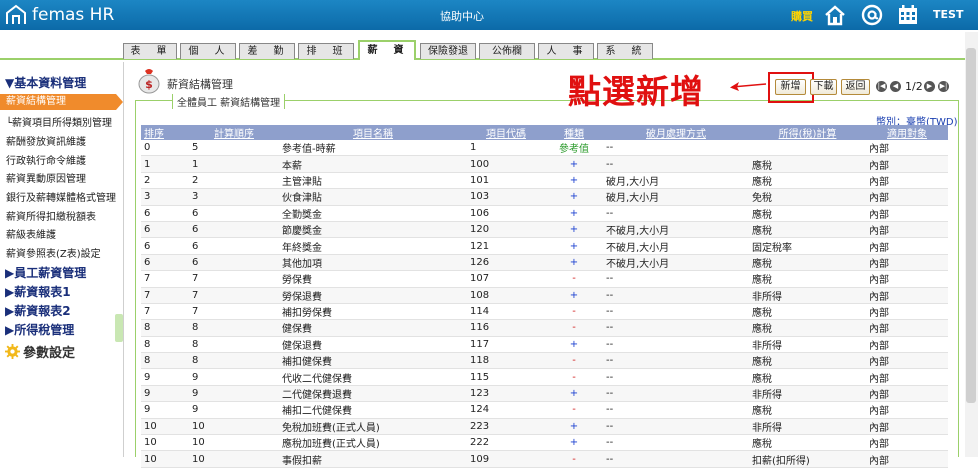 The width and height of the screenshot is (978, 468). I want to click on sidebar-item-change-reason: 薪資異動原因管理, so click(46, 177).